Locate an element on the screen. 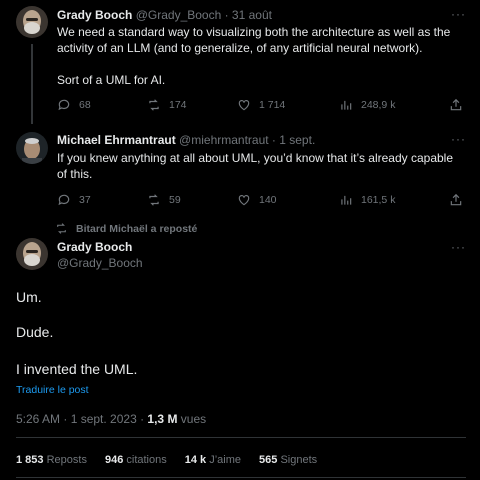  repost-count: 174 is located at coordinates (178, 105).